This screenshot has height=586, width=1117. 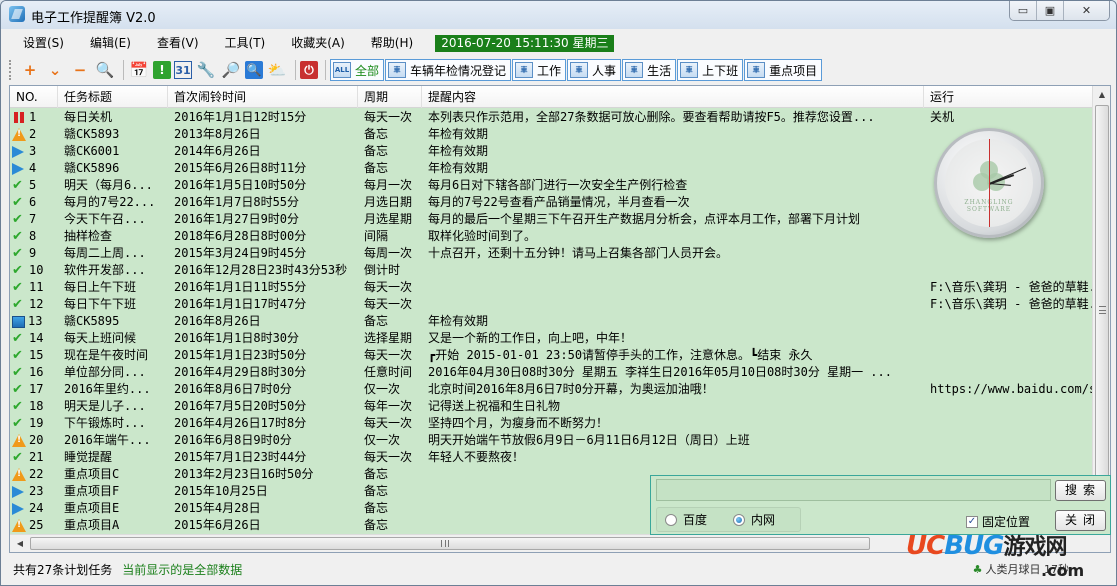 What do you see at coordinates (254, 70) in the screenshot?
I see `magnifier-blue-icon: 🔍` at bounding box center [254, 70].